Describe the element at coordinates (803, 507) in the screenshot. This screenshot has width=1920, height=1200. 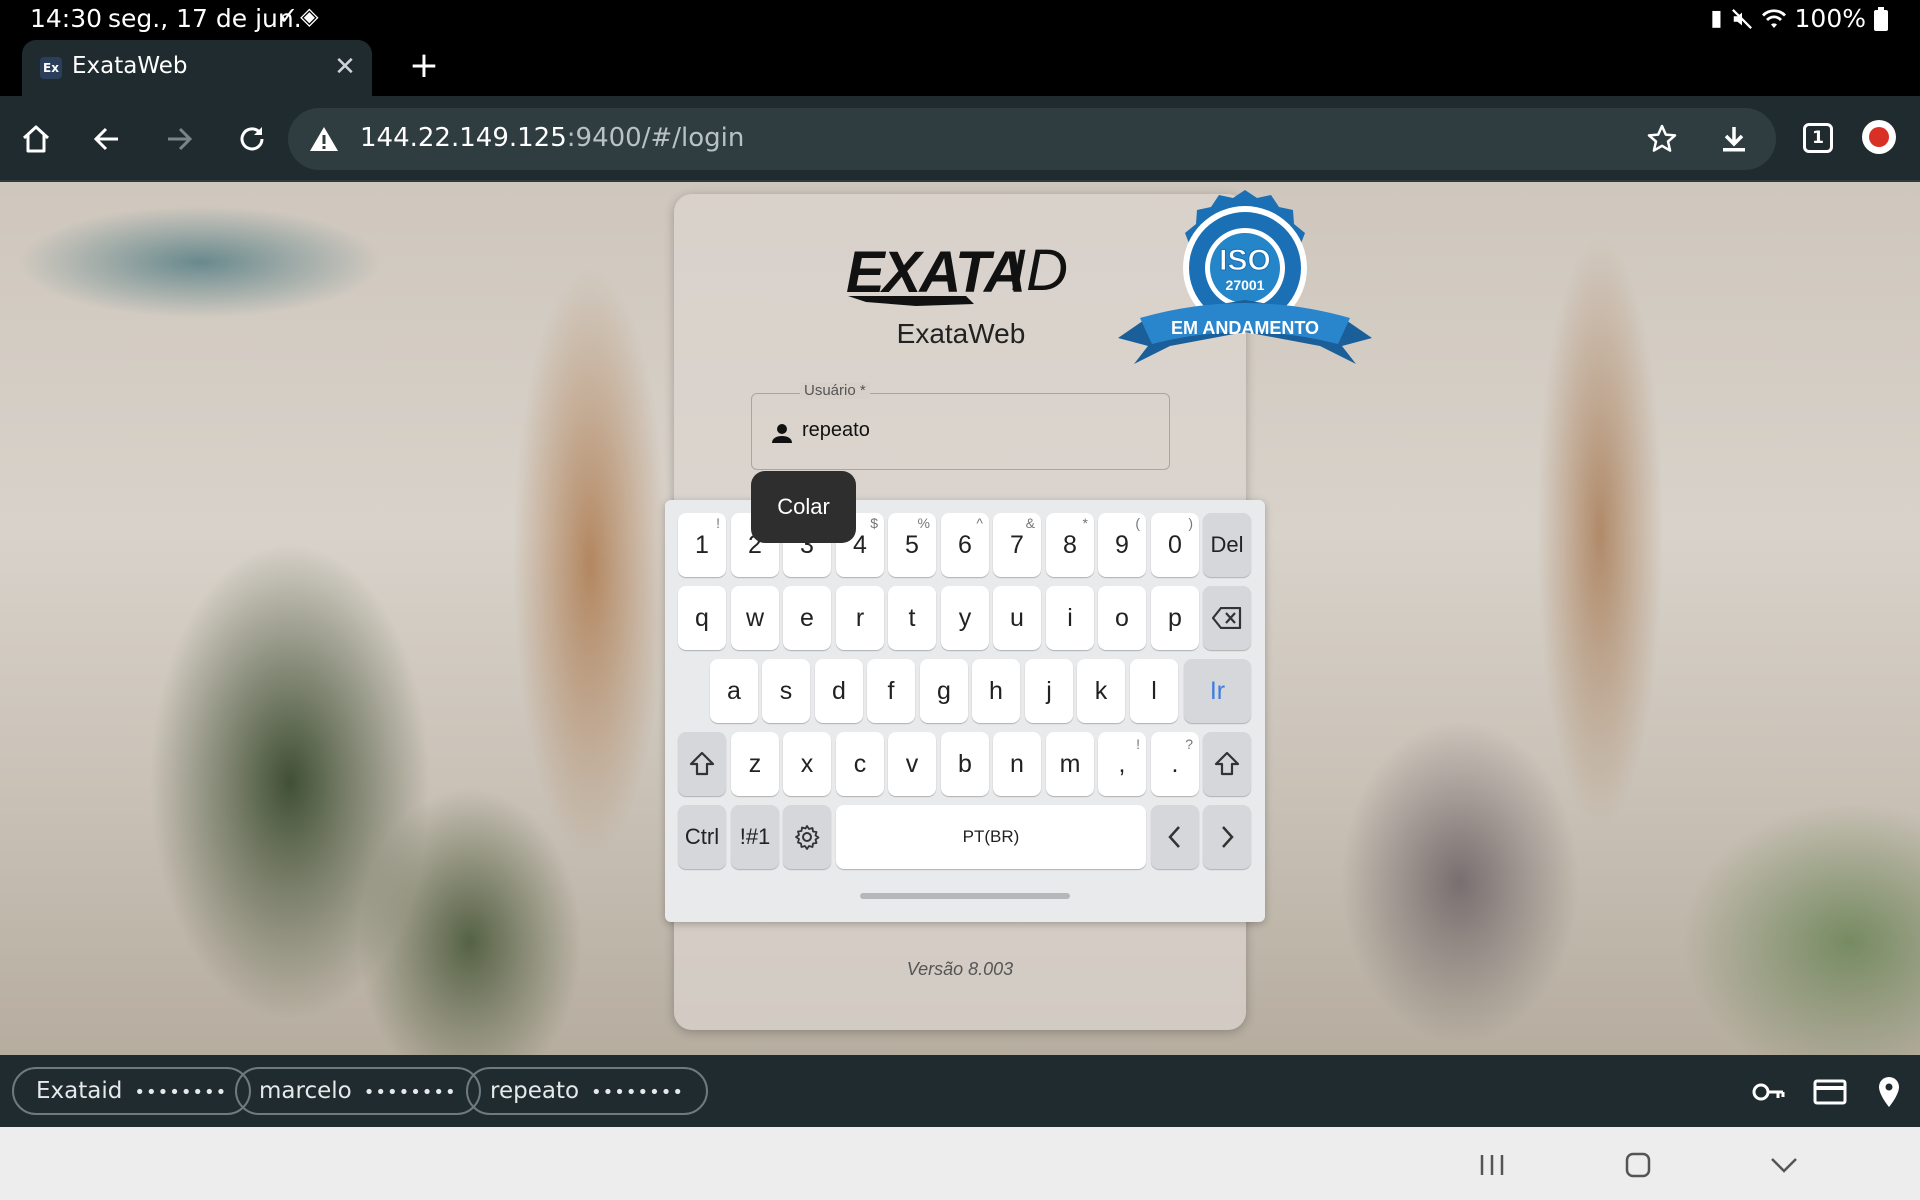
I see `paste-button: Colar` at that location.